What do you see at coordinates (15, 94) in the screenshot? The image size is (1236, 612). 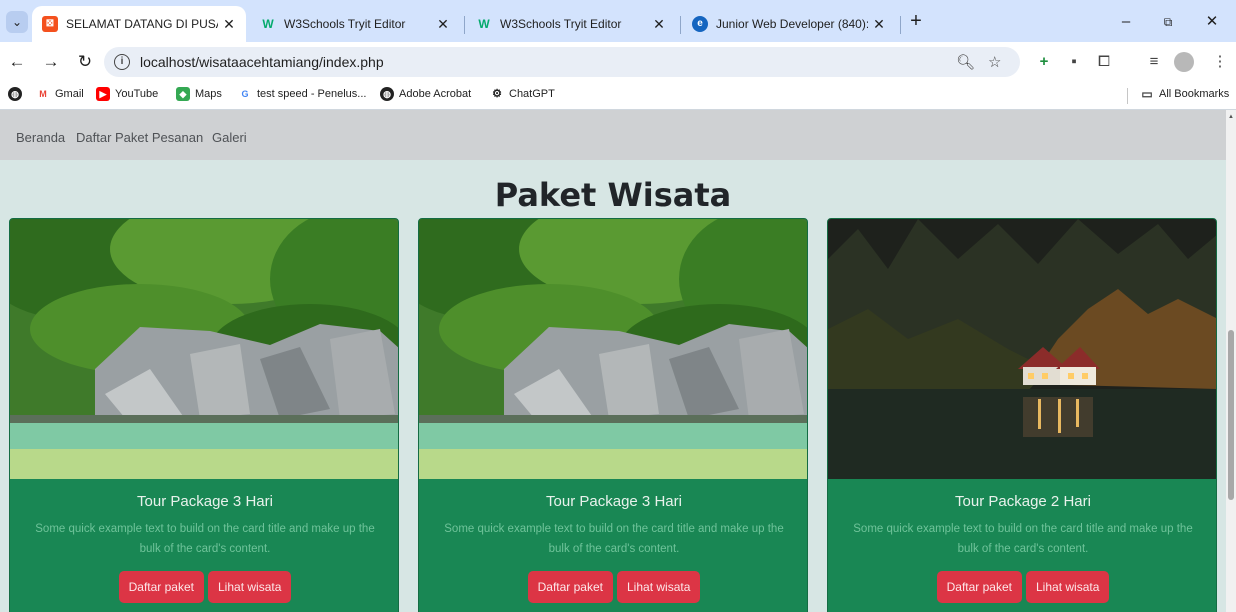 I see `apps-globe-icon: ◍` at bounding box center [15, 94].